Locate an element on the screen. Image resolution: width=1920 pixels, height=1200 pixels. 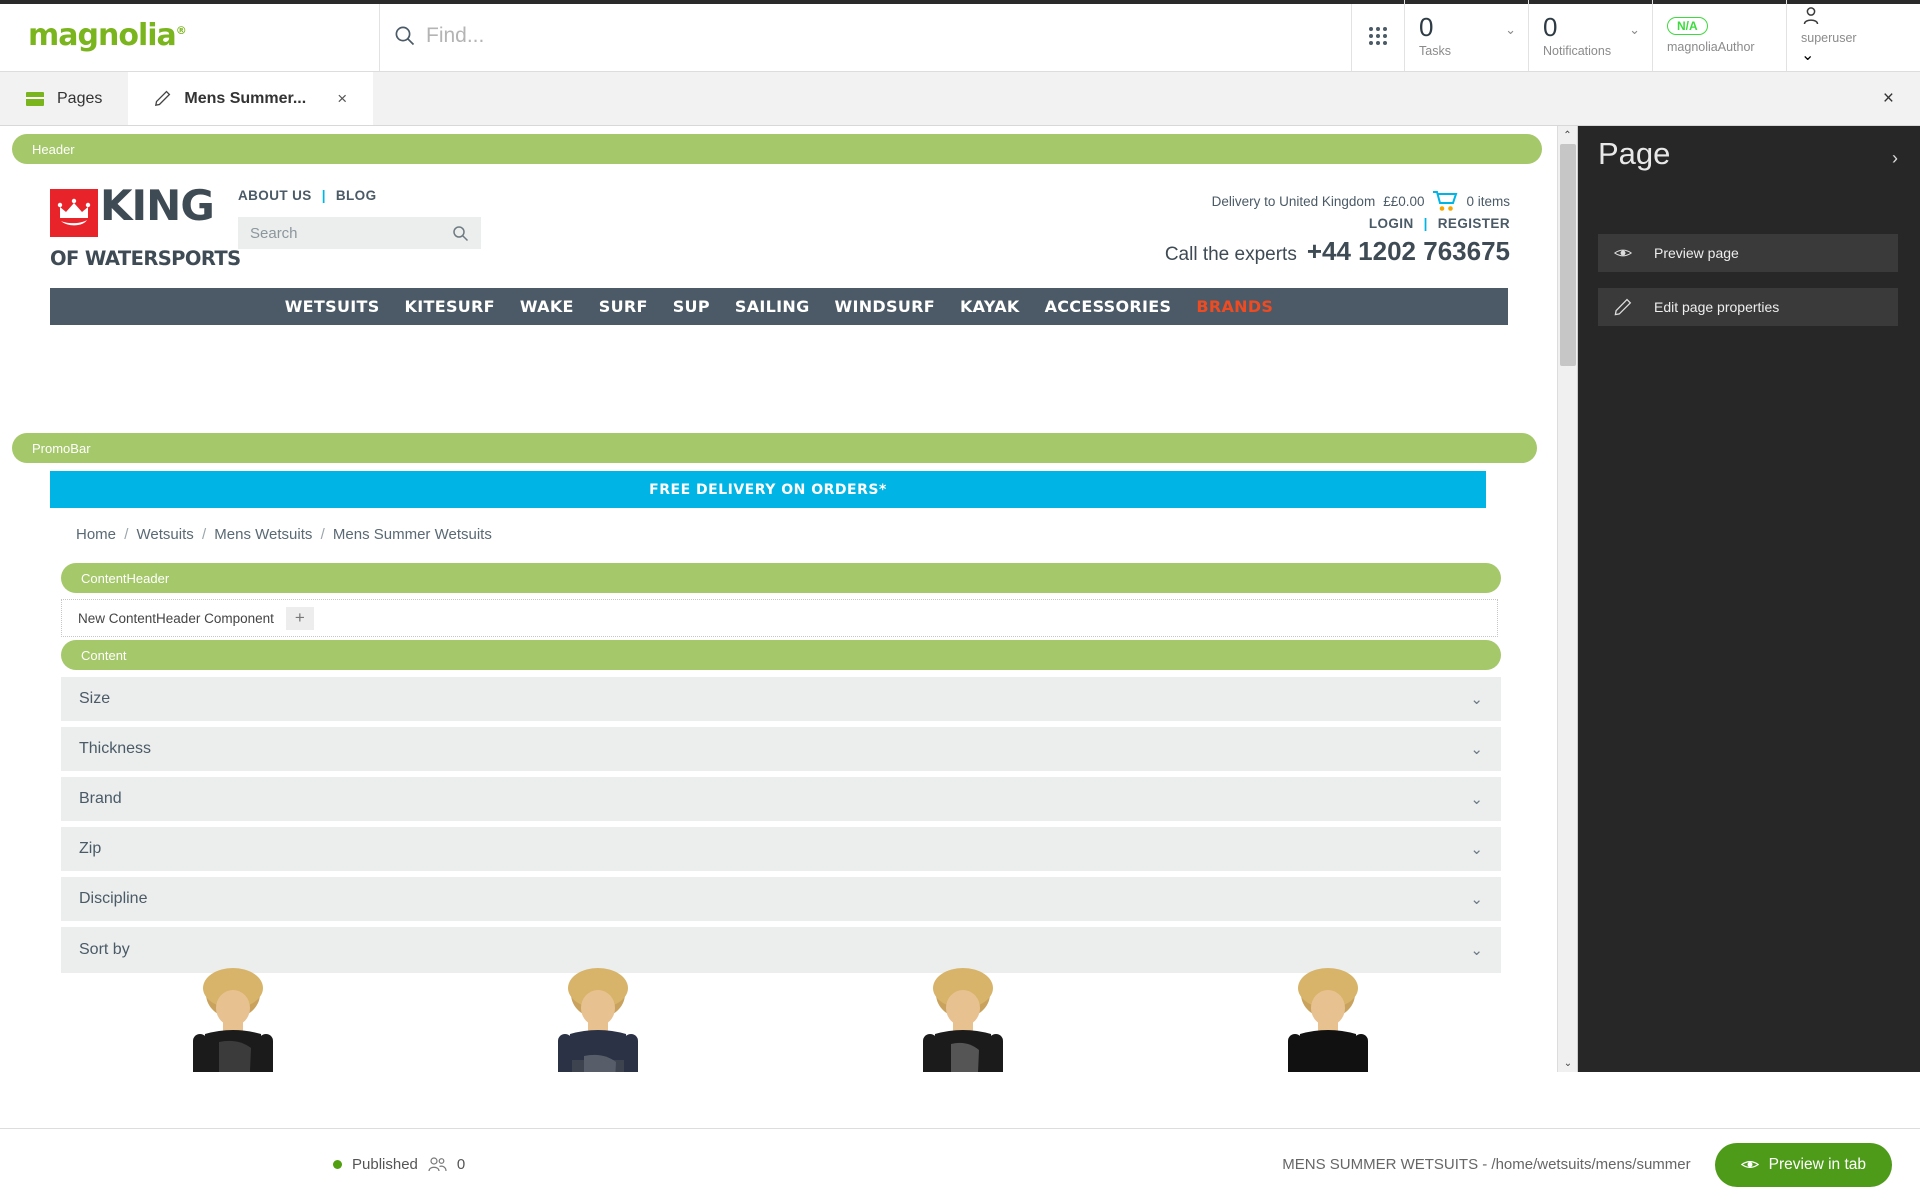
kow-logo: KING is located at coordinates (132, 210).